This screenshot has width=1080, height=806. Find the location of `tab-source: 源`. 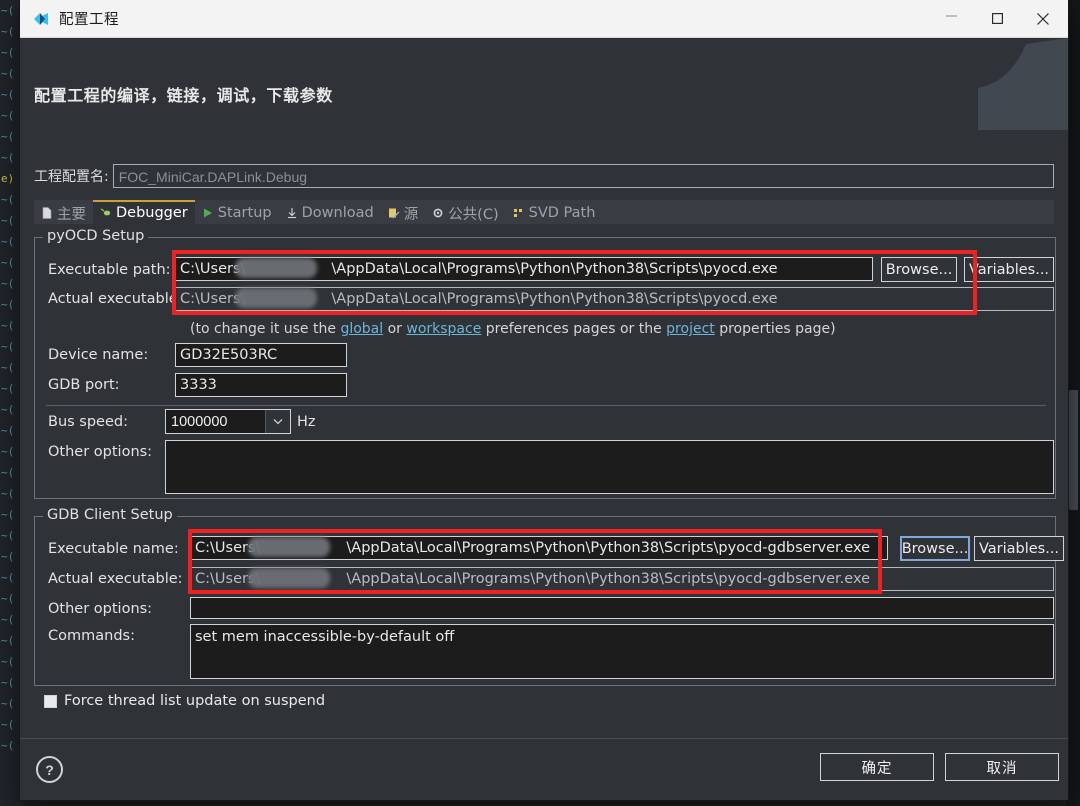

tab-source: 源 is located at coordinates (403, 212).